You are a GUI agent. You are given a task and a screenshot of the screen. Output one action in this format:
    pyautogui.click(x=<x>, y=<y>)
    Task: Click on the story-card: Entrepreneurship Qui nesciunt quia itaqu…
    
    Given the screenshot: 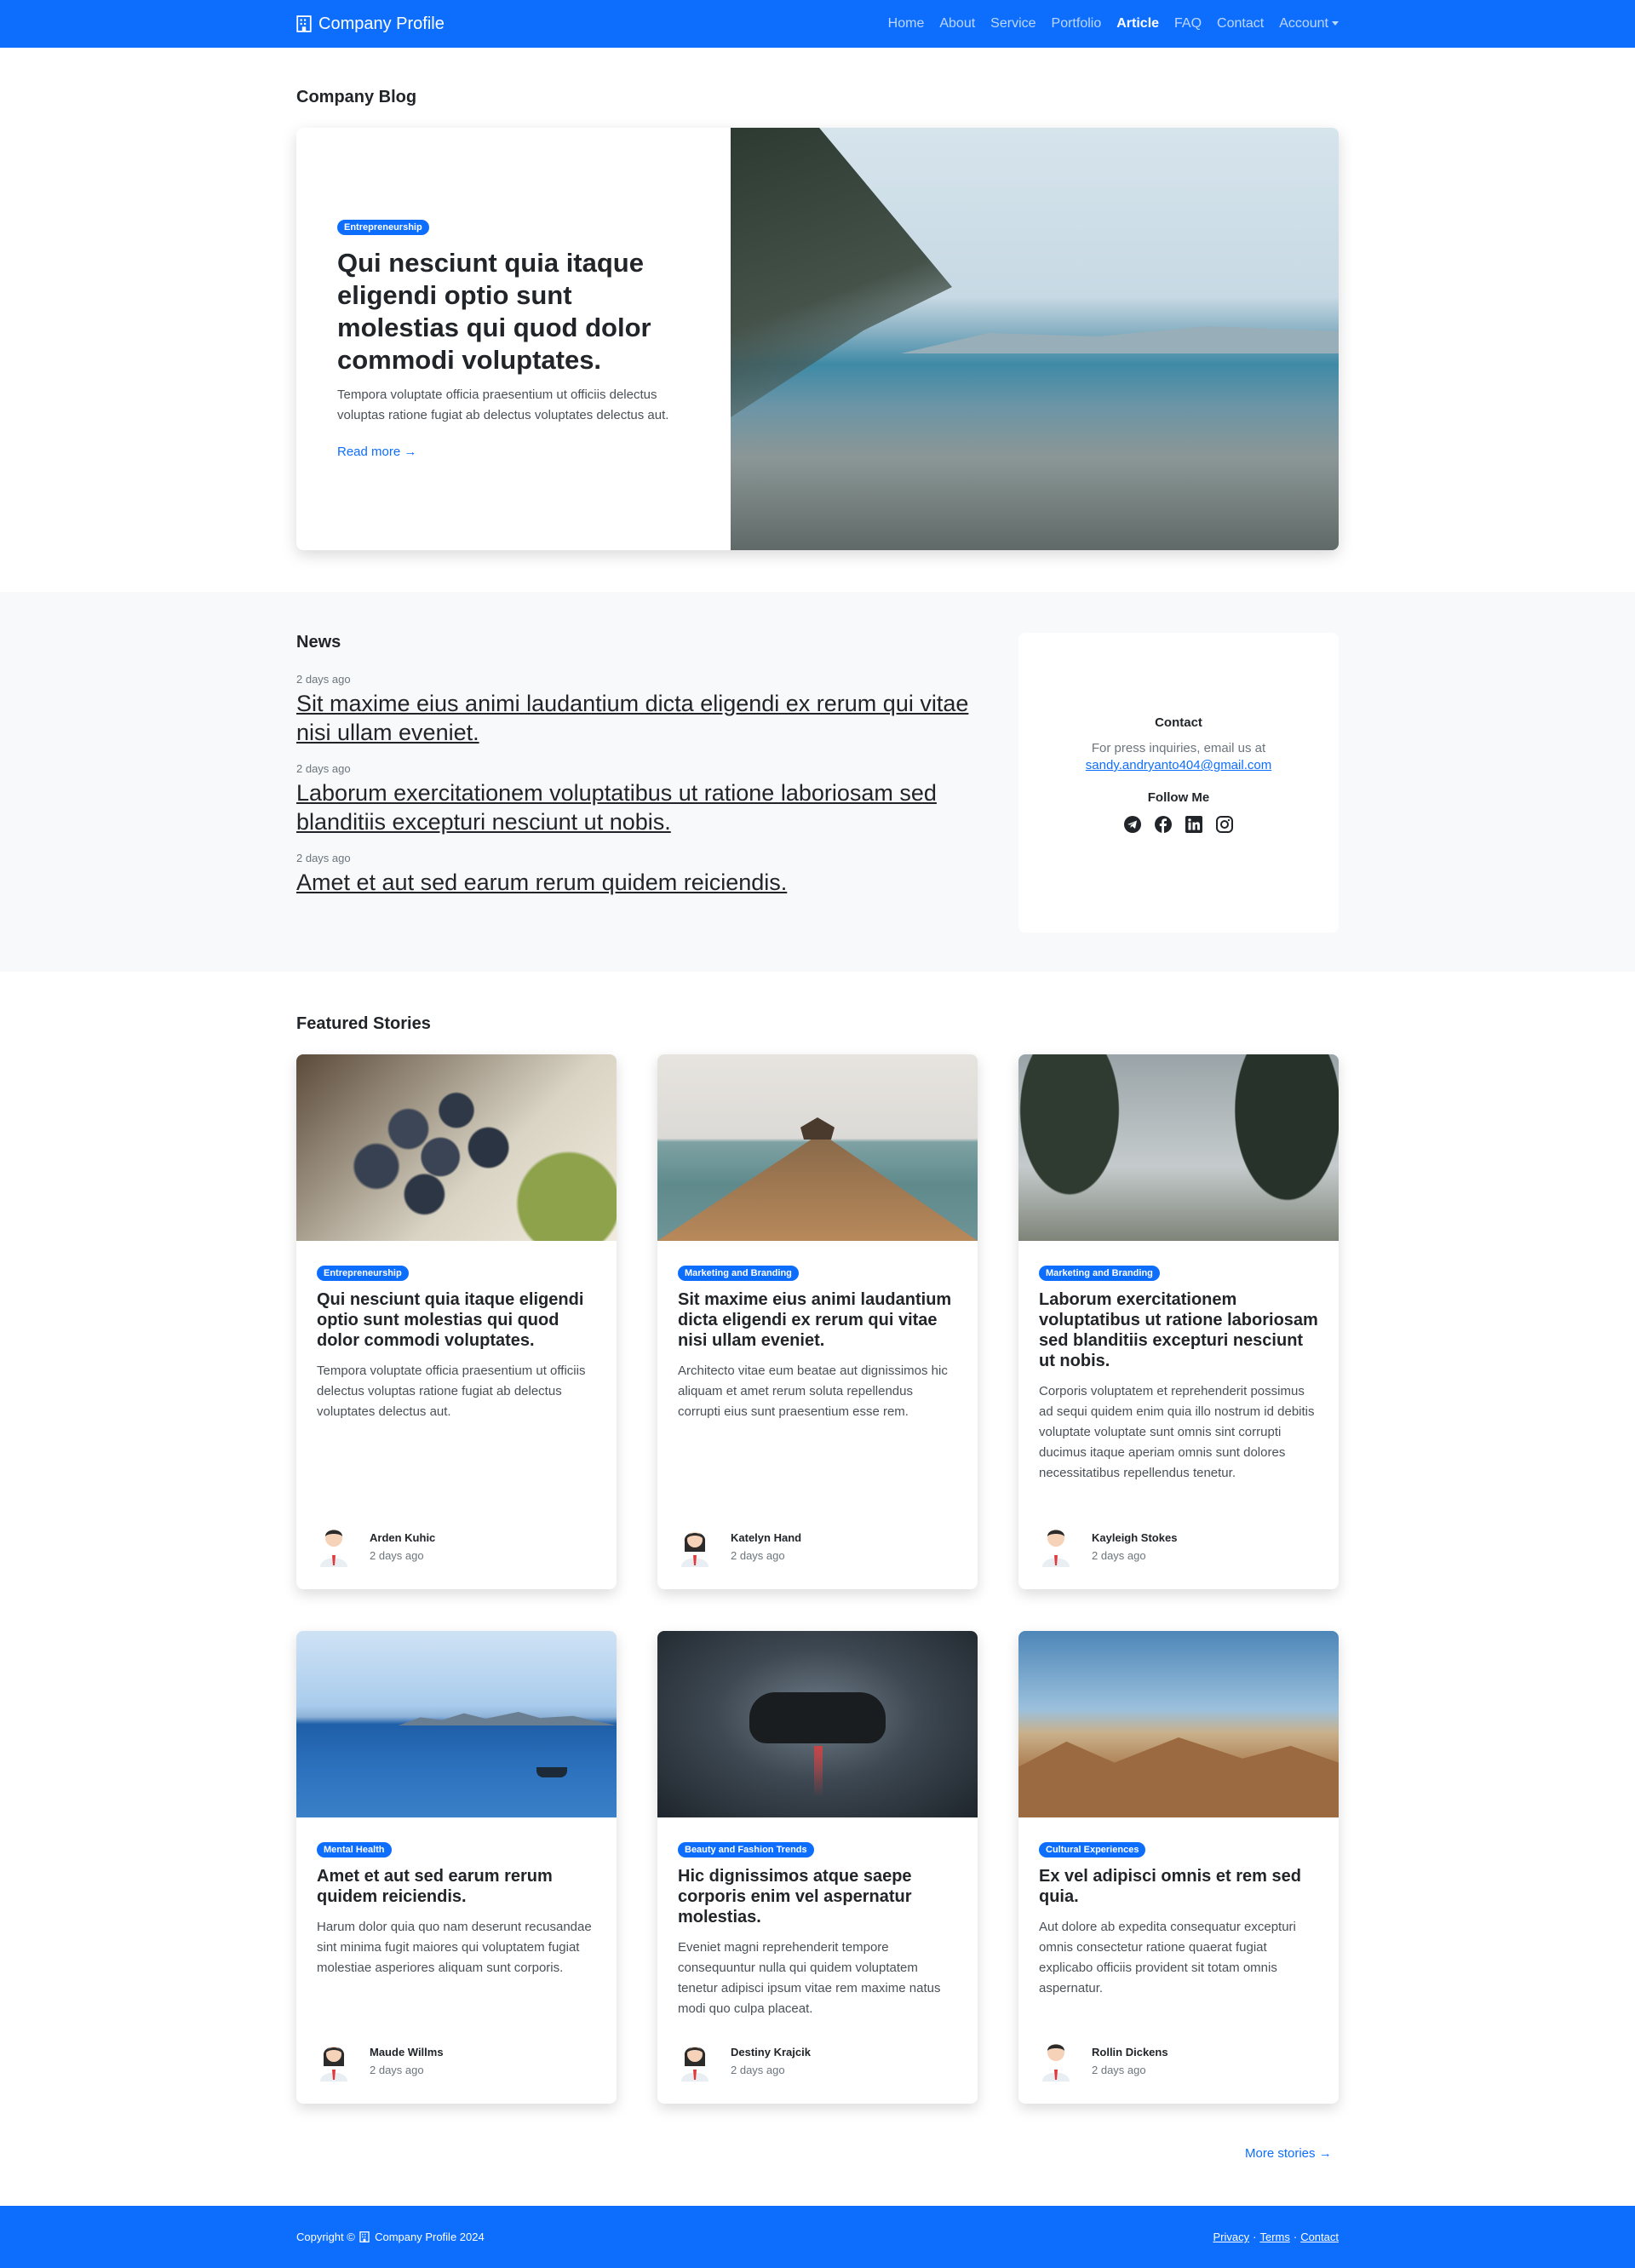 What is the action you would take?
    pyautogui.click(x=457, y=1321)
    